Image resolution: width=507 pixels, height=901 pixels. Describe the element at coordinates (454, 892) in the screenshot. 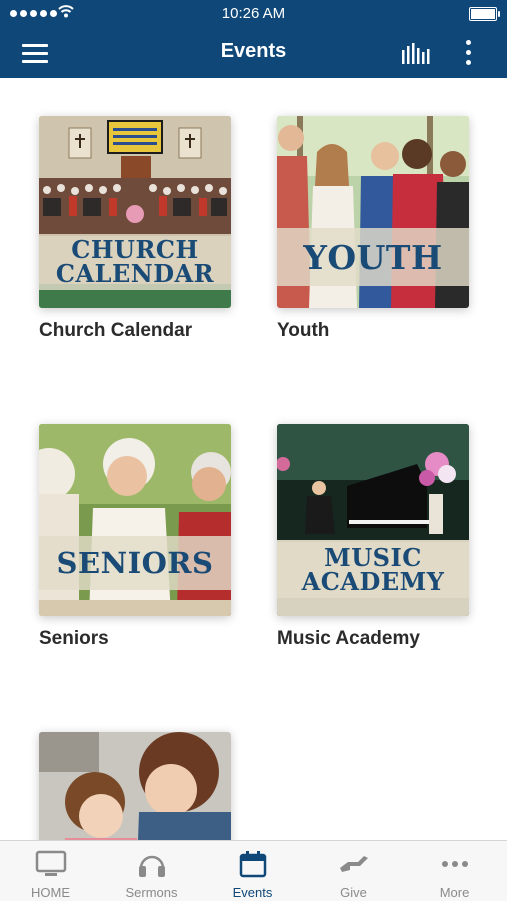

I see `tab-label: More` at that location.